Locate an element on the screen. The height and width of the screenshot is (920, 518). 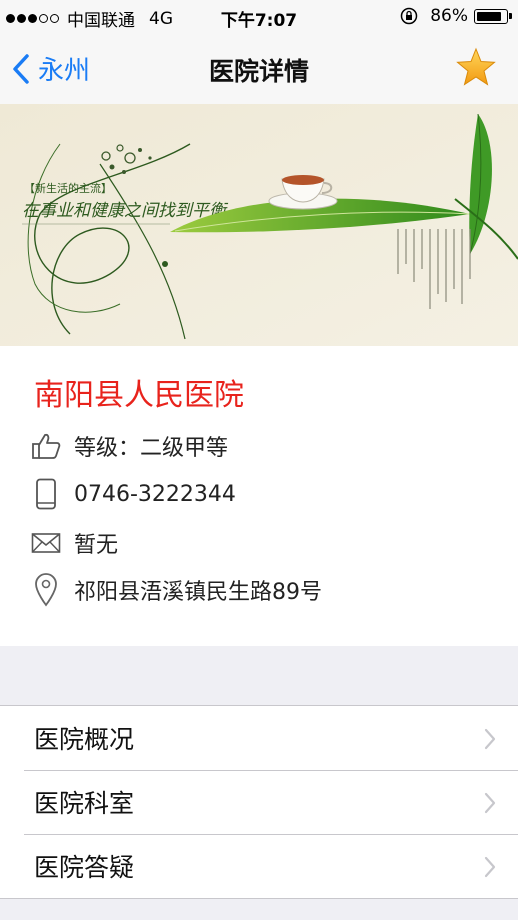
hospital-name: 南阳县人民医院 is located at coordinates (139, 395).